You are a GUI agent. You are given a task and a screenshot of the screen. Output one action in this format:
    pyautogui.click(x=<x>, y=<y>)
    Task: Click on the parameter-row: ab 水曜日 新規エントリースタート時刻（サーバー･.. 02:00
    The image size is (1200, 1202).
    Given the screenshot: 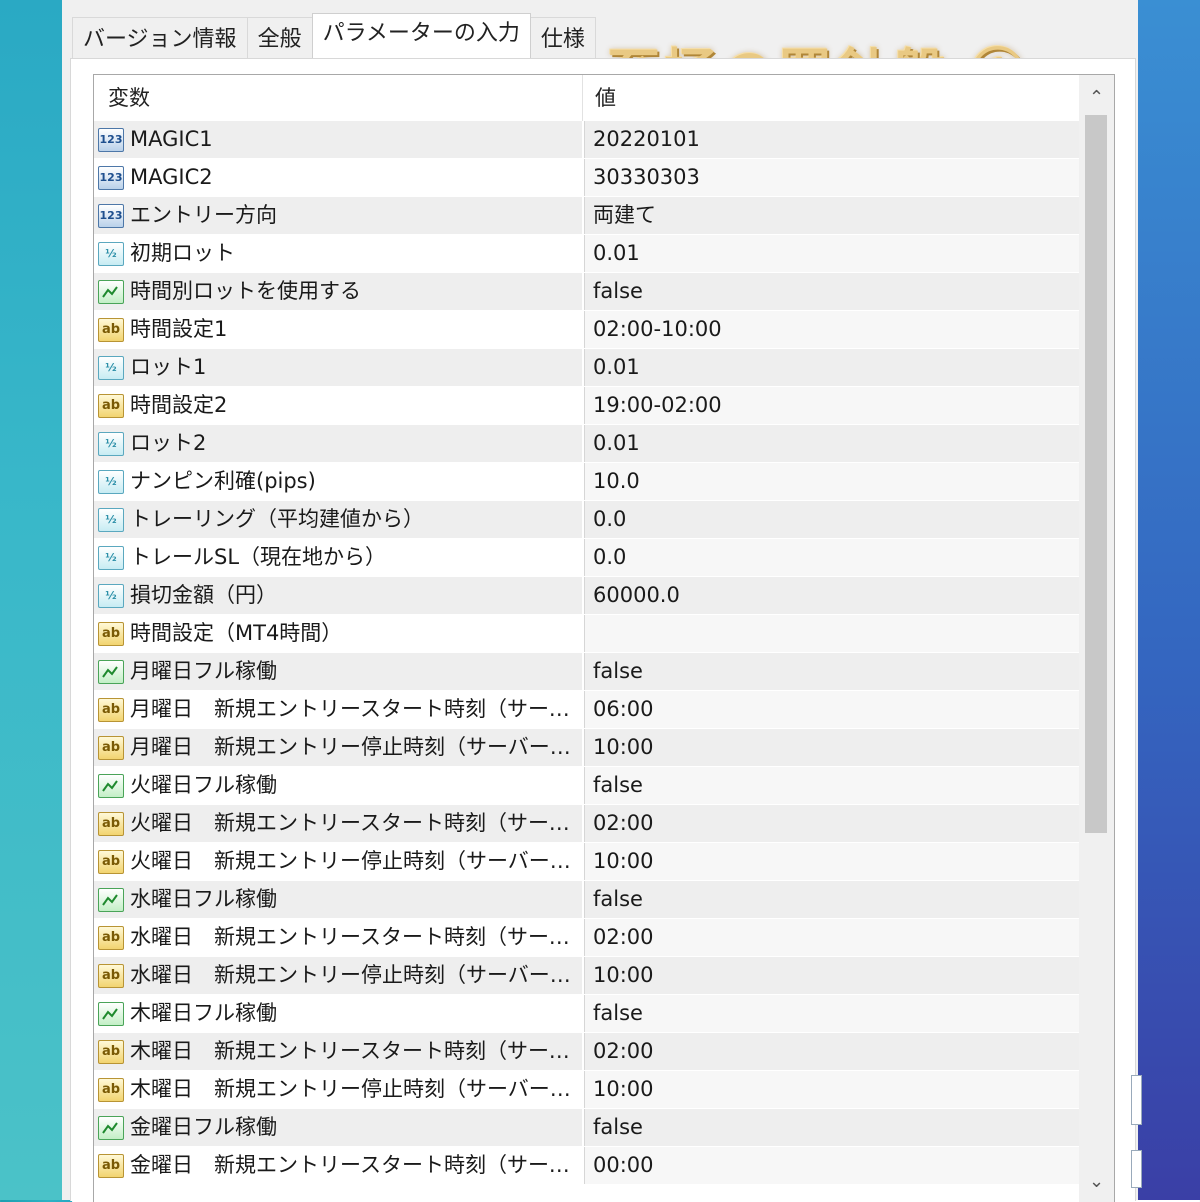 What is the action you would take?
    pyautogui.click(x=586, y=938)
    